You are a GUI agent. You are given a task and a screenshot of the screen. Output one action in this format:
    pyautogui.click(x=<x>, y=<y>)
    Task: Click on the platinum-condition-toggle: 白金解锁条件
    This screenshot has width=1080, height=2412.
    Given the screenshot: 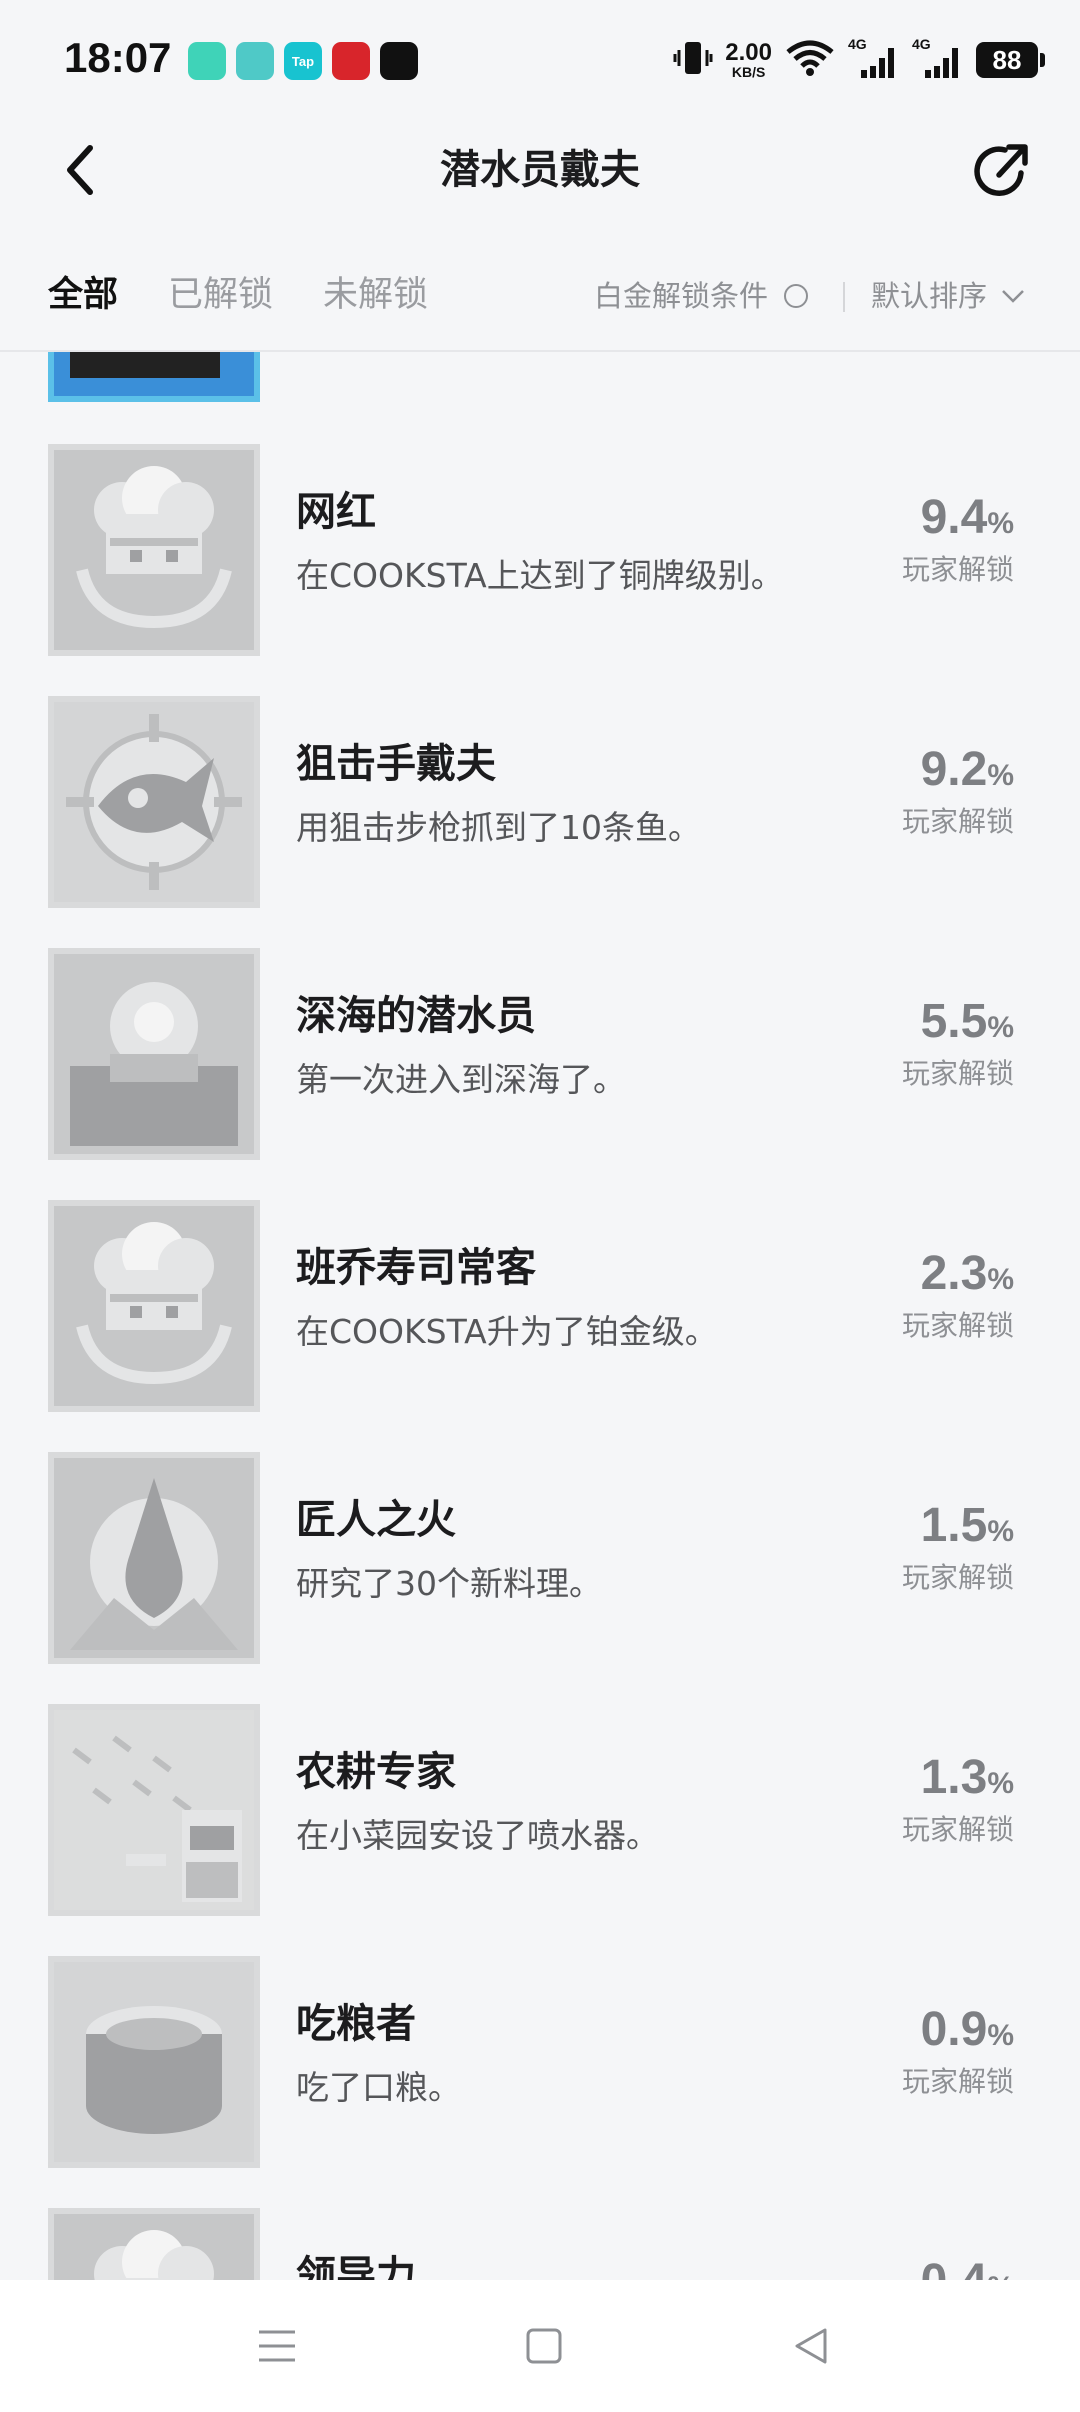 What is the action you would take?
    pyautogui.click(x=701, y=296)
    